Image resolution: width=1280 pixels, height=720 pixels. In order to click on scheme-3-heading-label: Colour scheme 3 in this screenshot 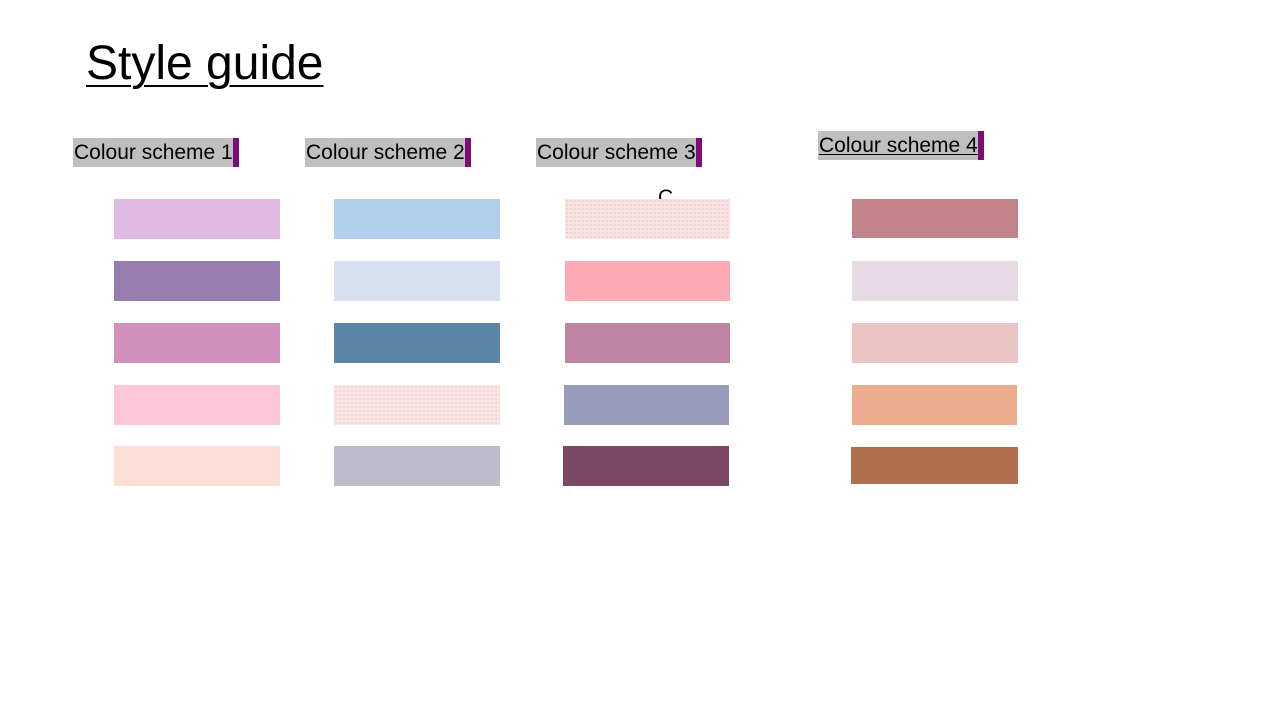, I will do `click(616, 152)`.